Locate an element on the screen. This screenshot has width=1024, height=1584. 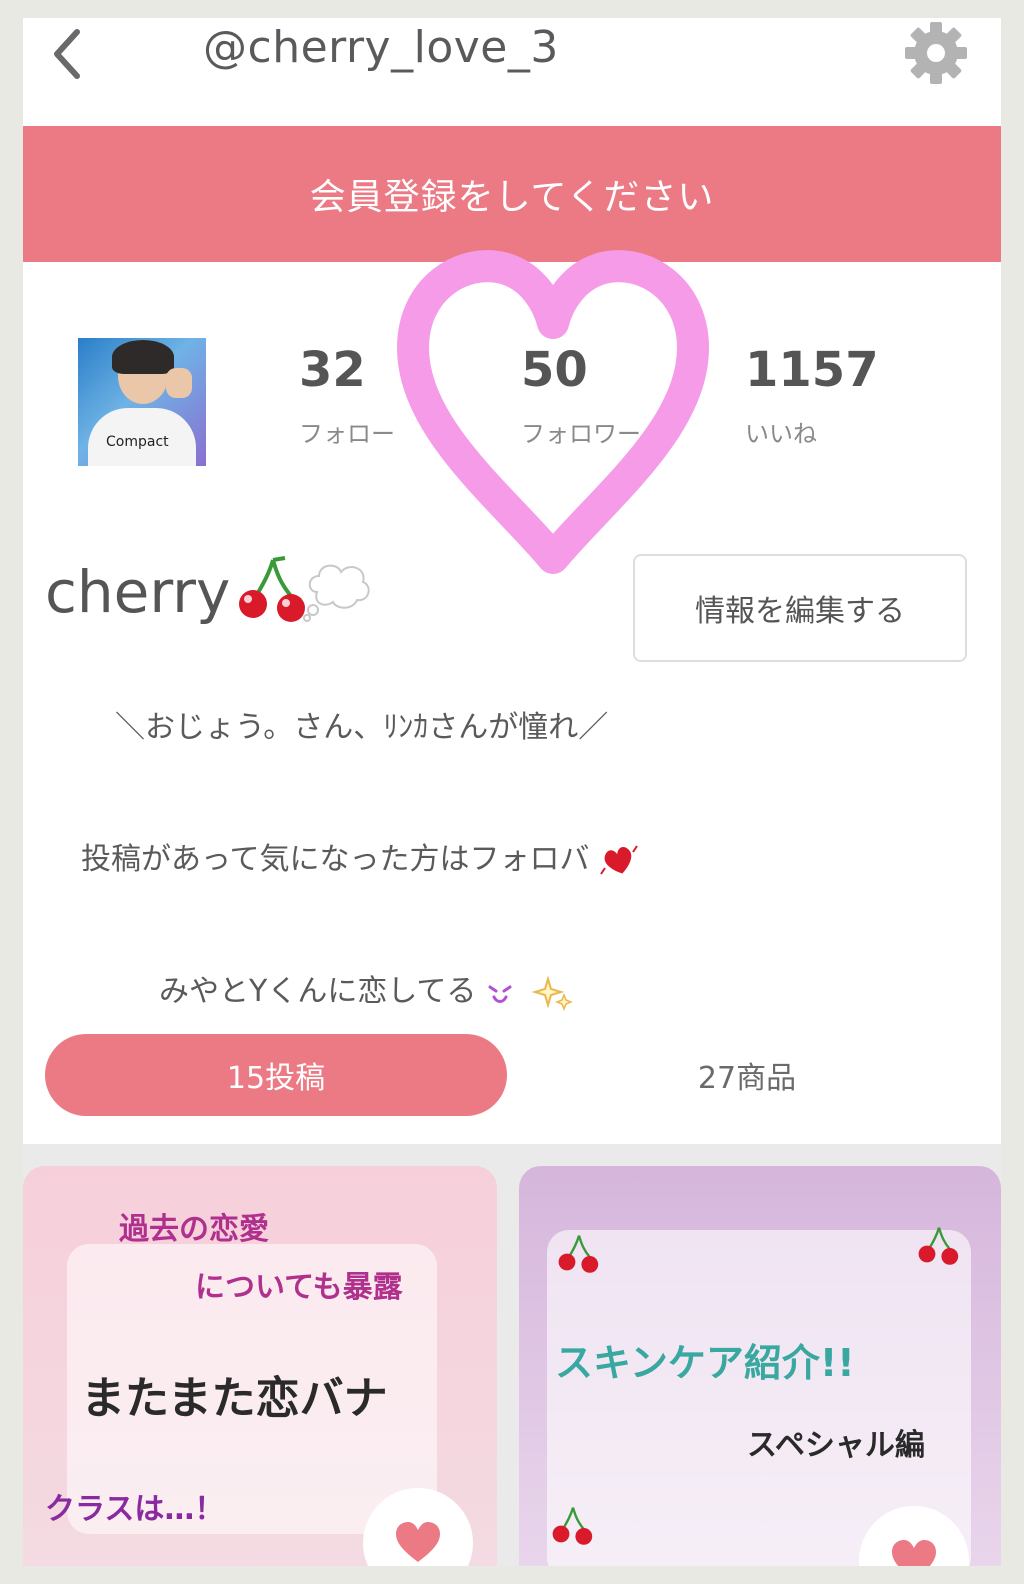
followers-label: フォロワー is located at coordinates (581, 434).